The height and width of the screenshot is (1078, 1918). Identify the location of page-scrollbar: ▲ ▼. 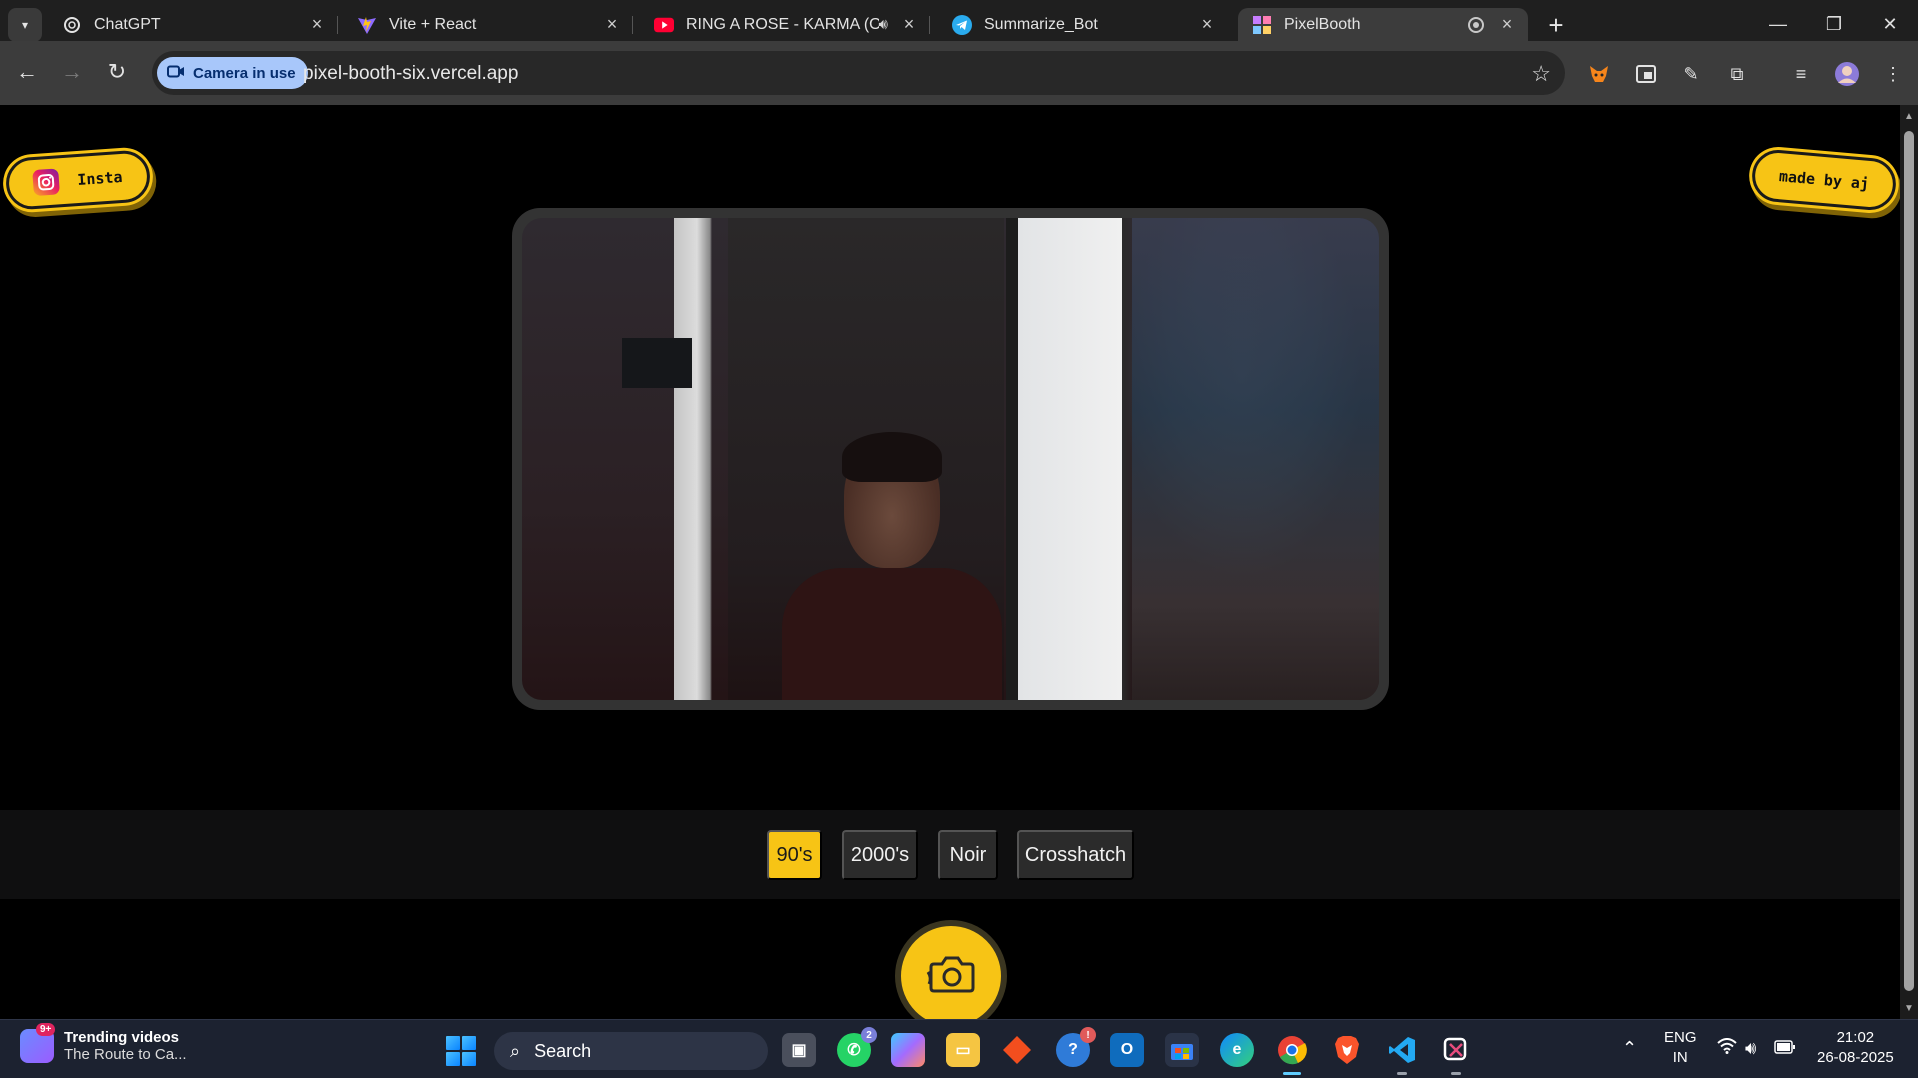
(1909, 562).